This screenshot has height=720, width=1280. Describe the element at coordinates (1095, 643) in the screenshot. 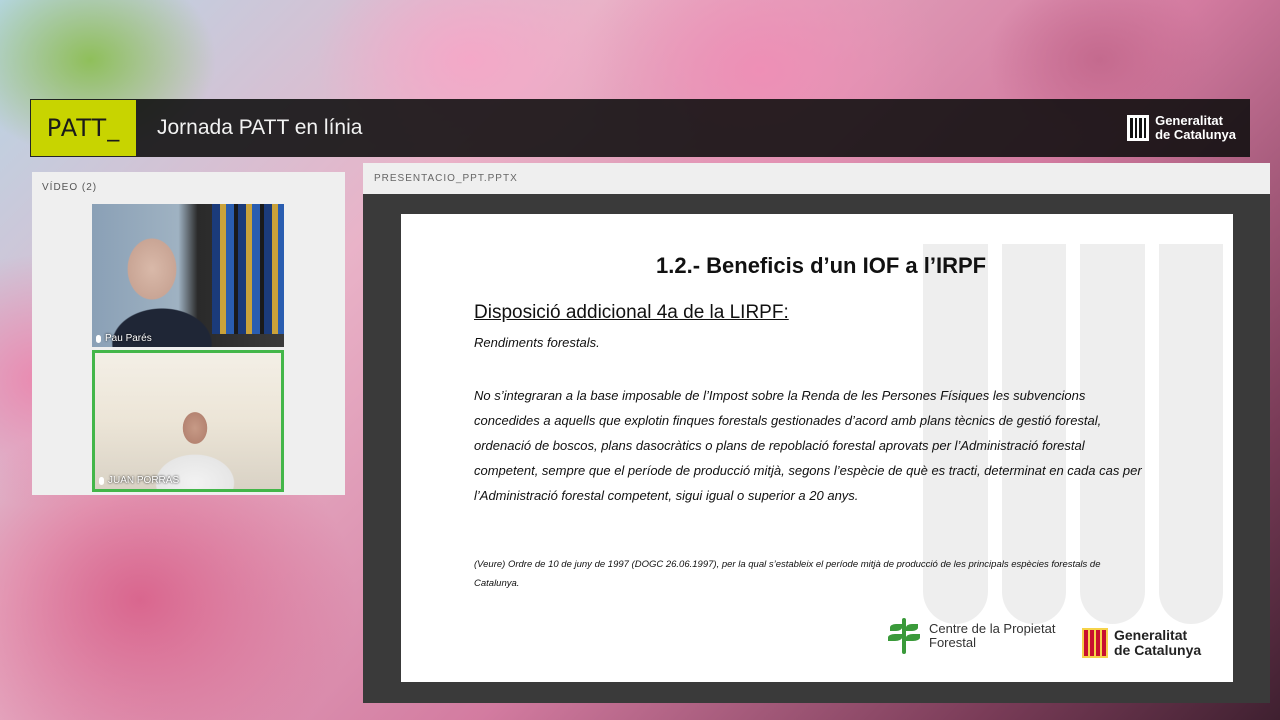

I see `senyera-emblem-icon` at that location.